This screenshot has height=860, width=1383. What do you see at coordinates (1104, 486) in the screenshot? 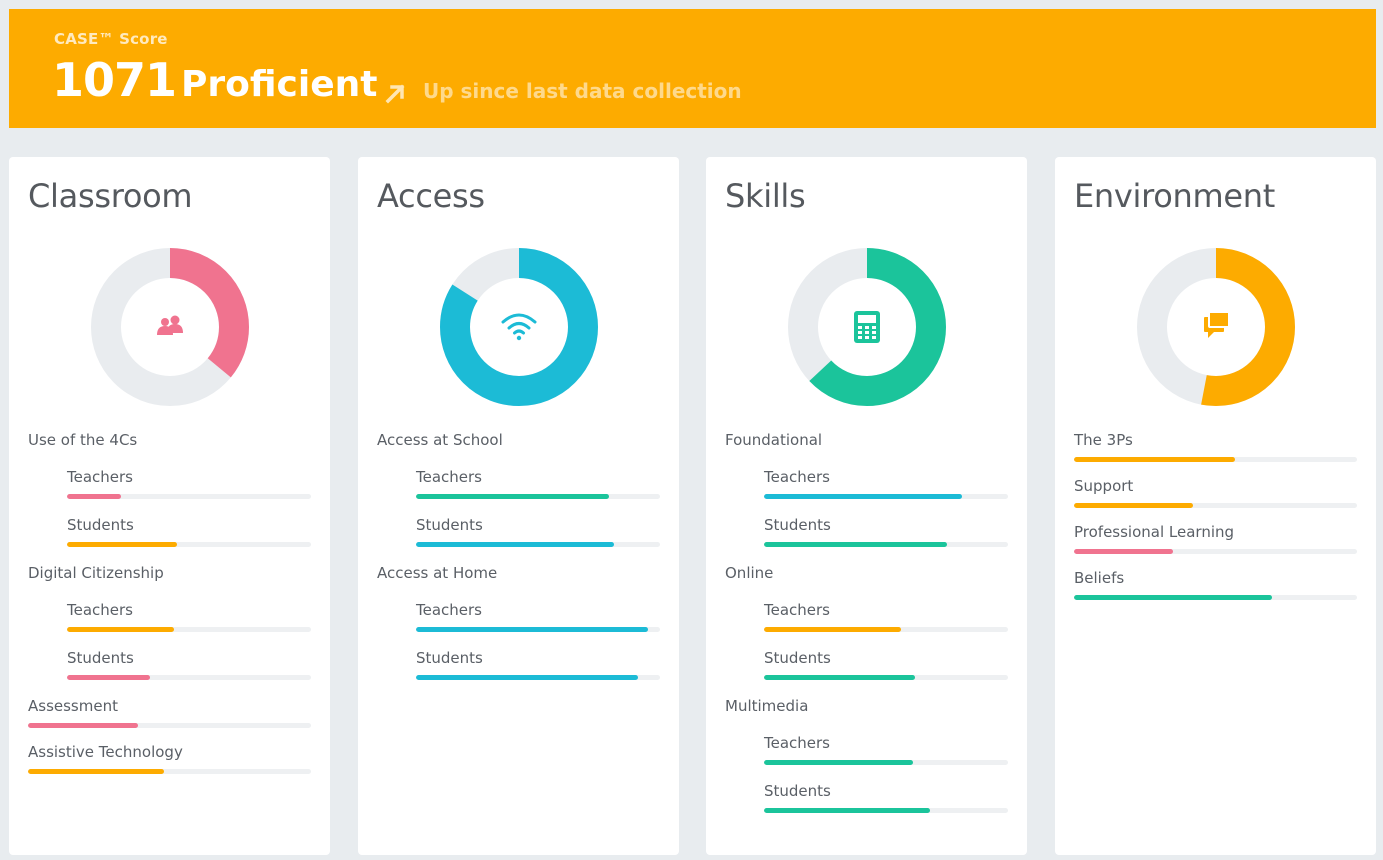
I see `metric-label: Support` at bounding box center [1104, 486].